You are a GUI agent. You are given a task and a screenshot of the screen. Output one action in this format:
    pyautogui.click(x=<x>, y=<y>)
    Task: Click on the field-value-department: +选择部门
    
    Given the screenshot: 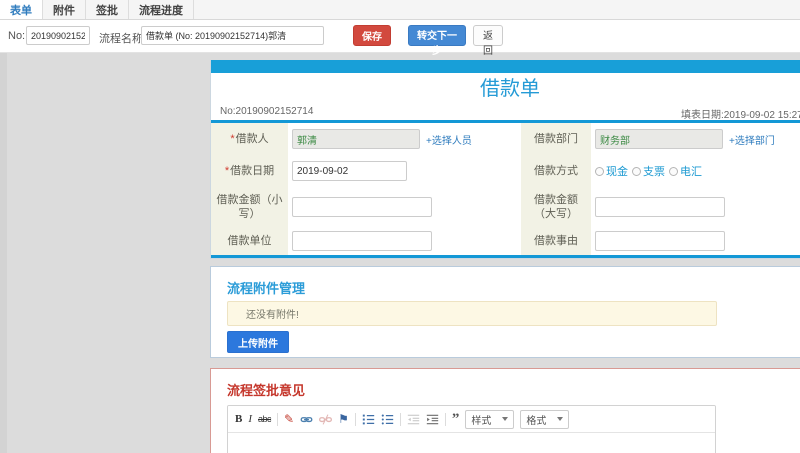 What is the action you would take?
    pyautogui.click(x=695, y=139)
    